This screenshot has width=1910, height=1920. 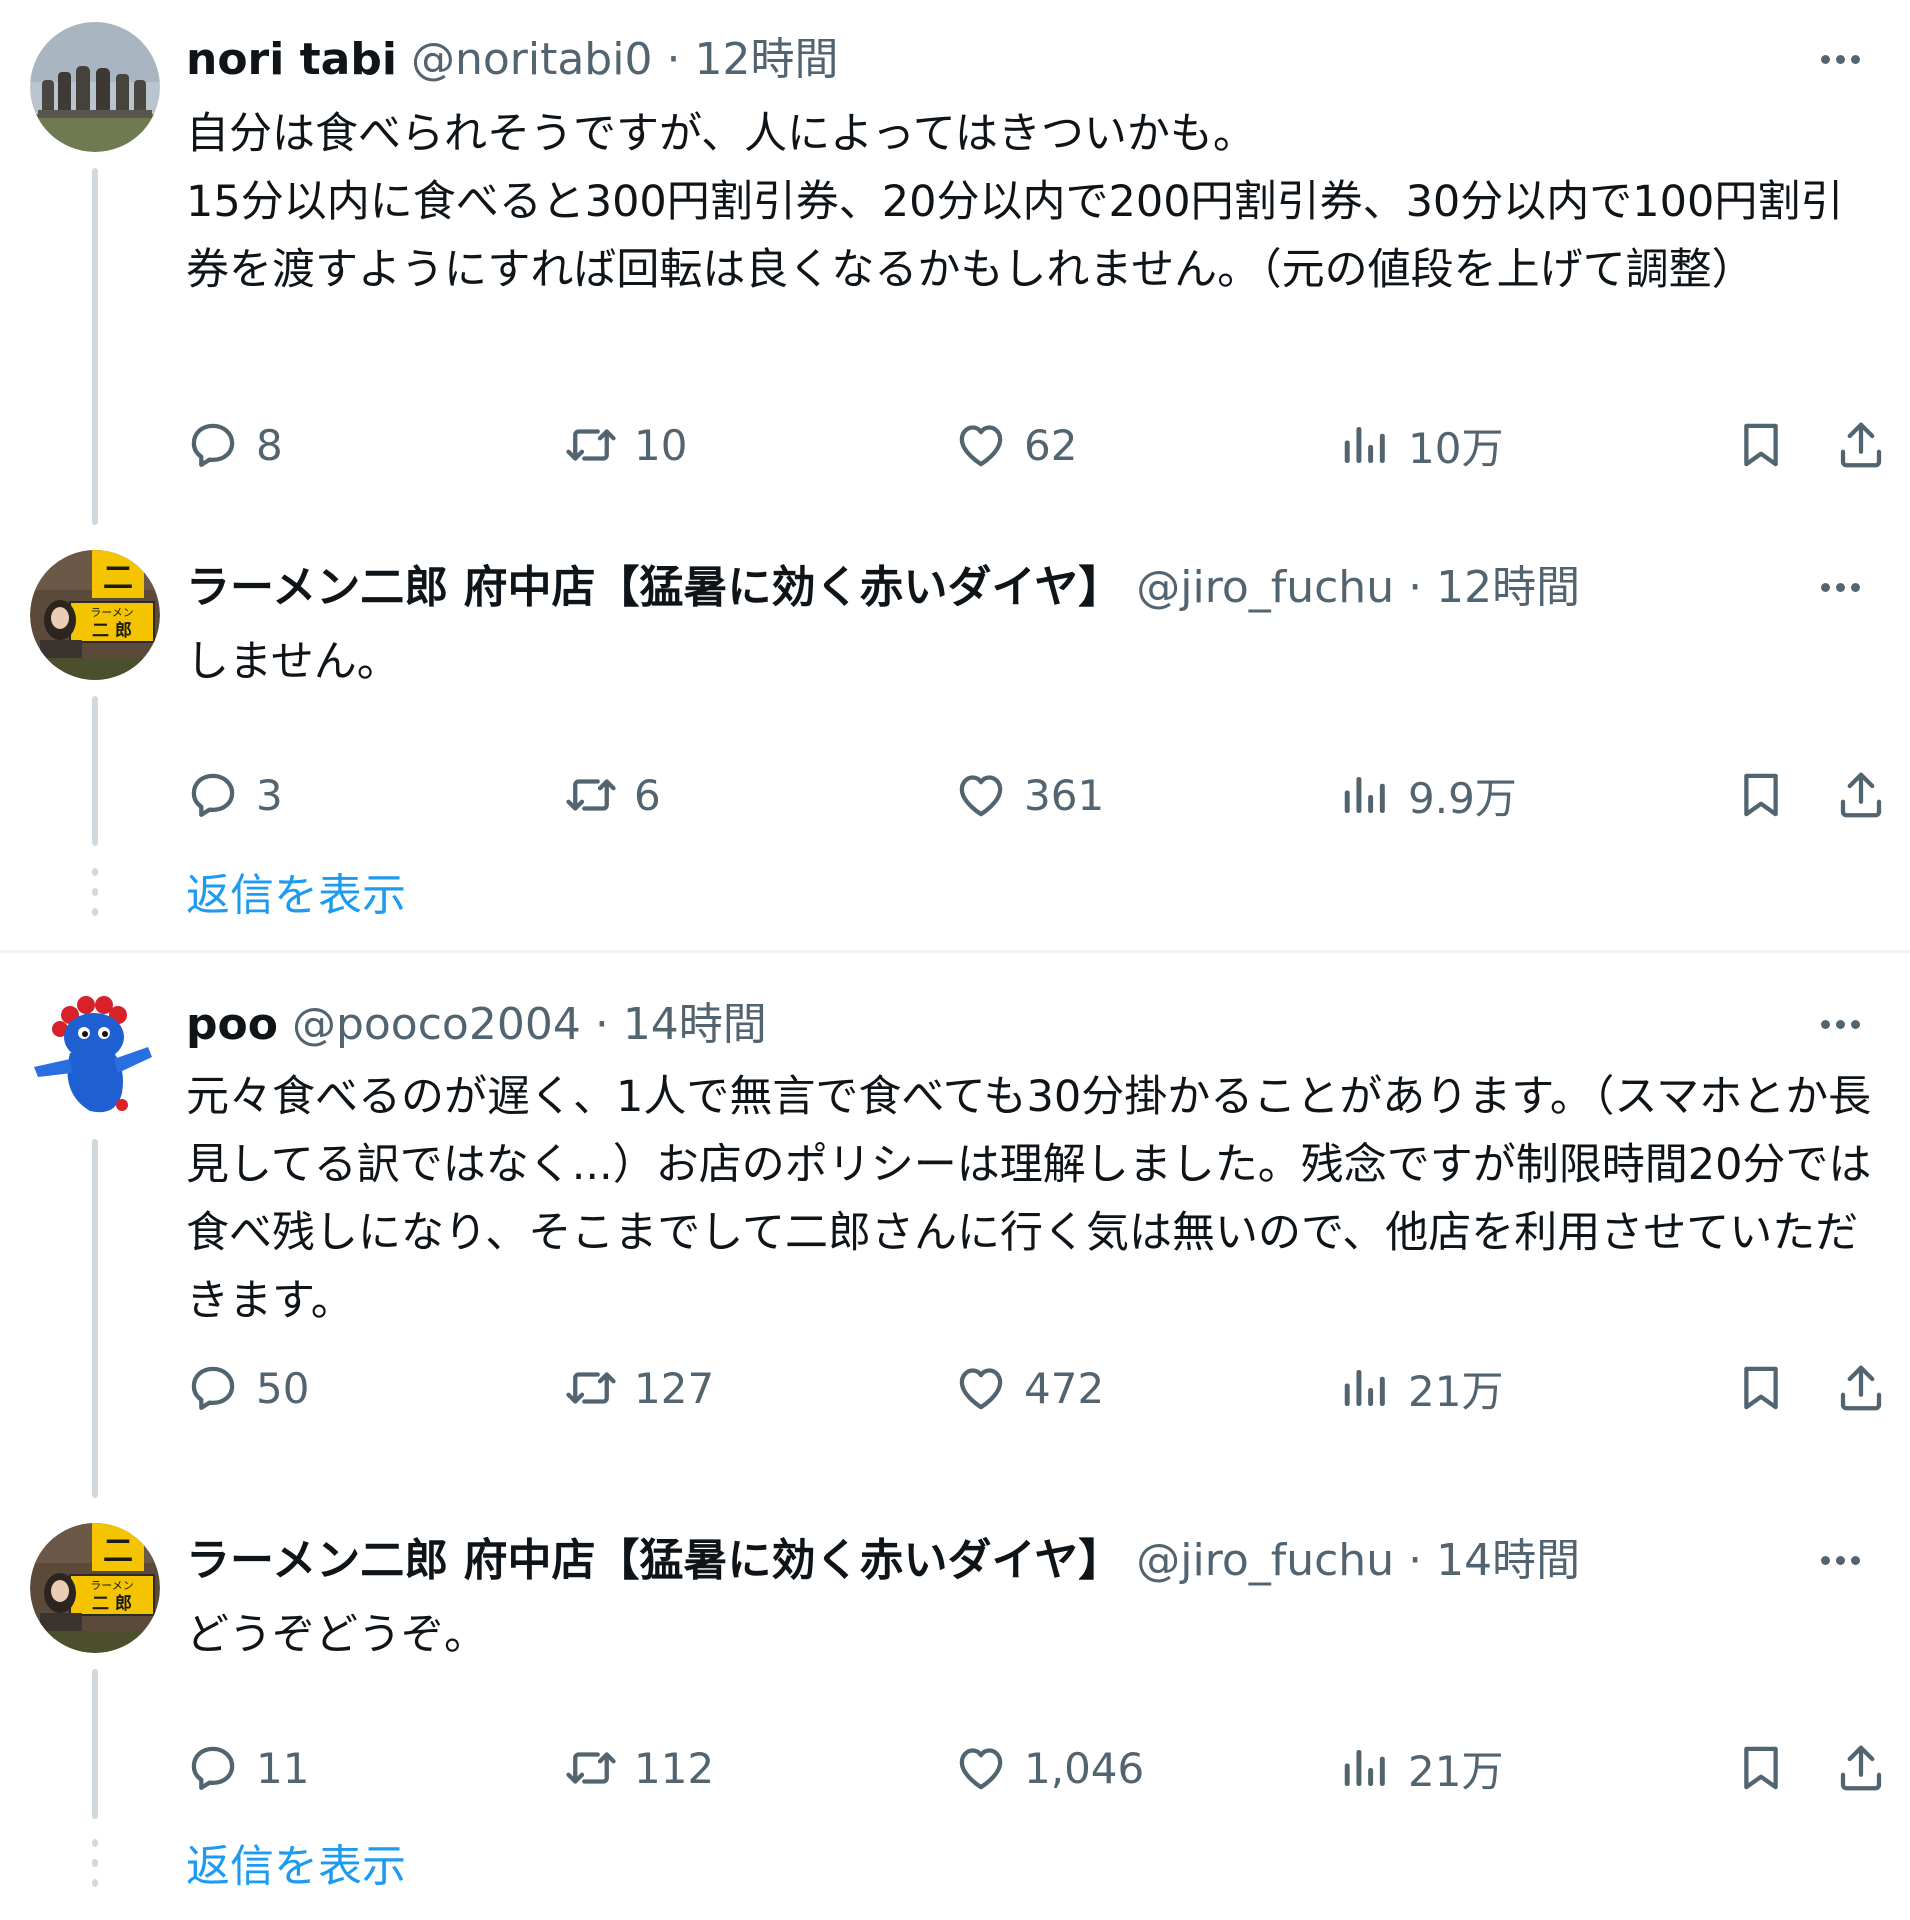 I want to click on retweet-button: 112, so click(x=639, y=1768).